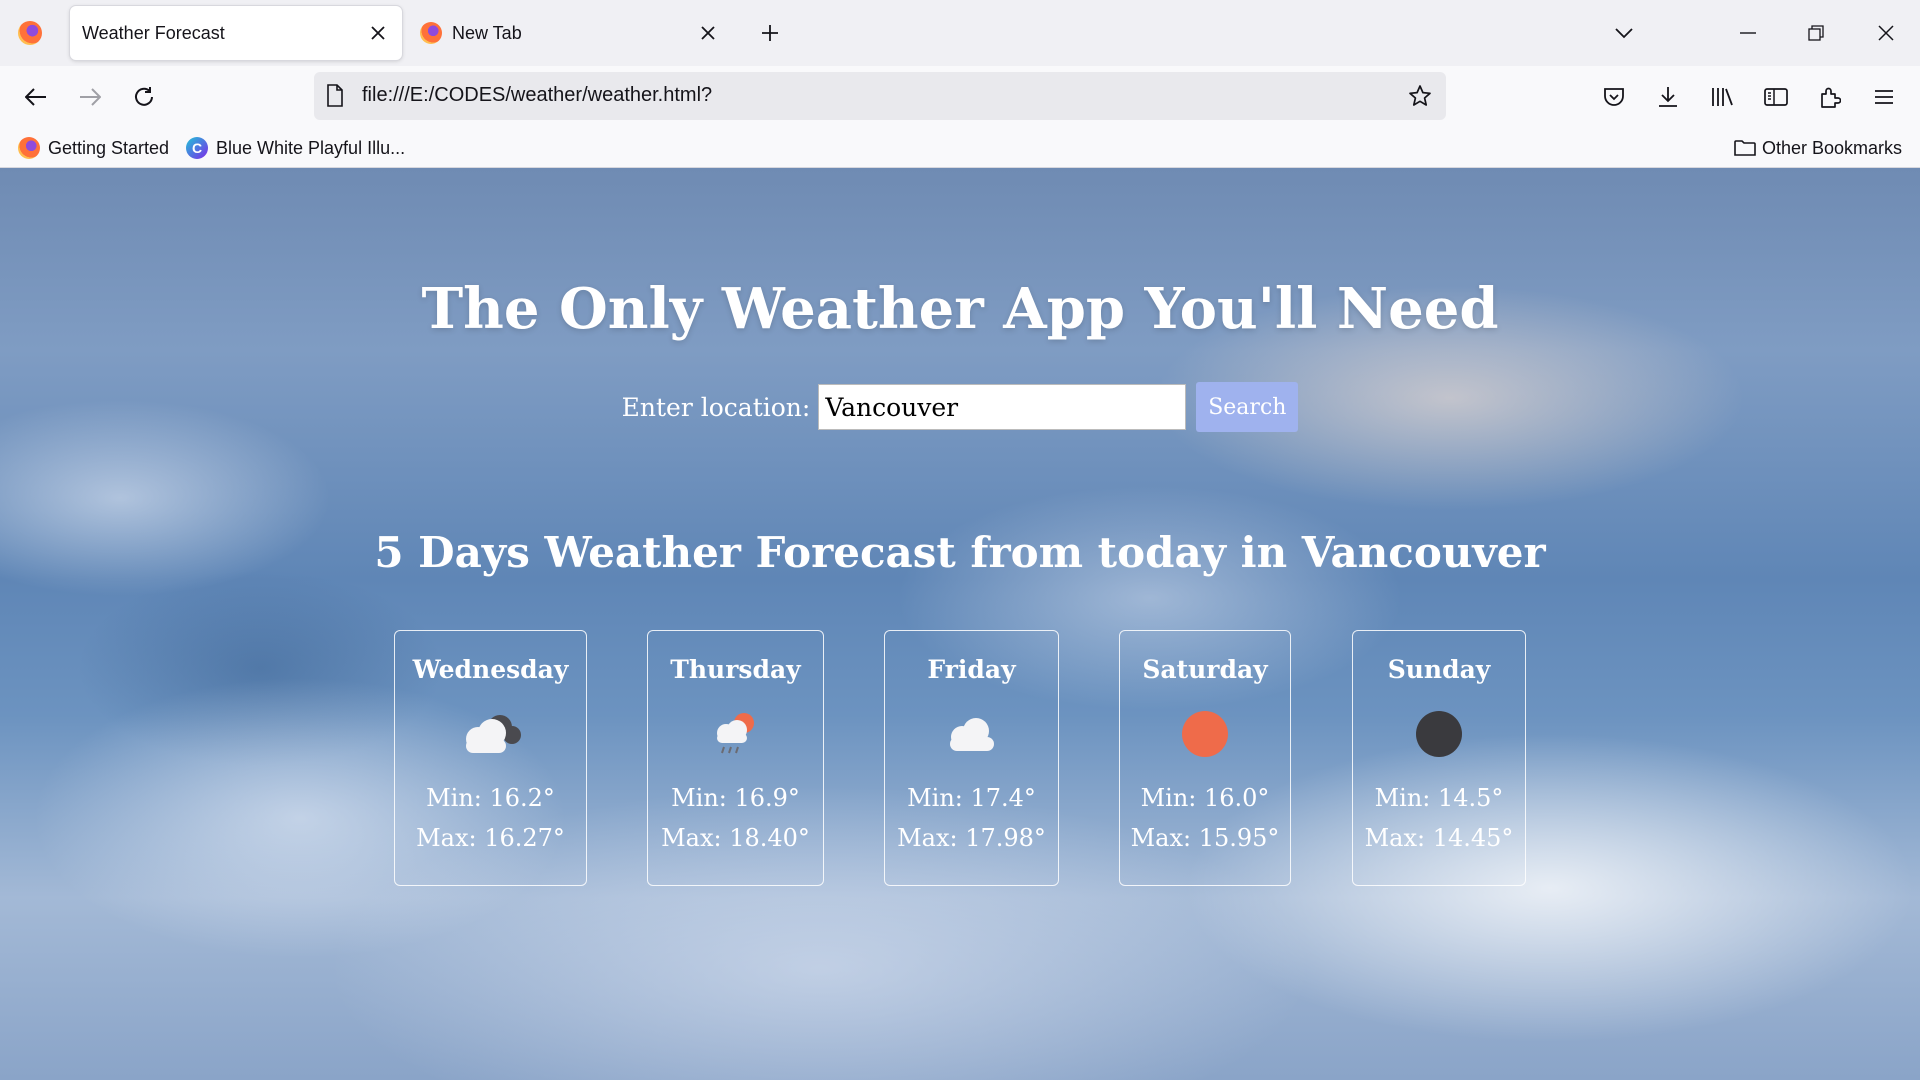  I want to click on folder-icon, so click(1745, 148).